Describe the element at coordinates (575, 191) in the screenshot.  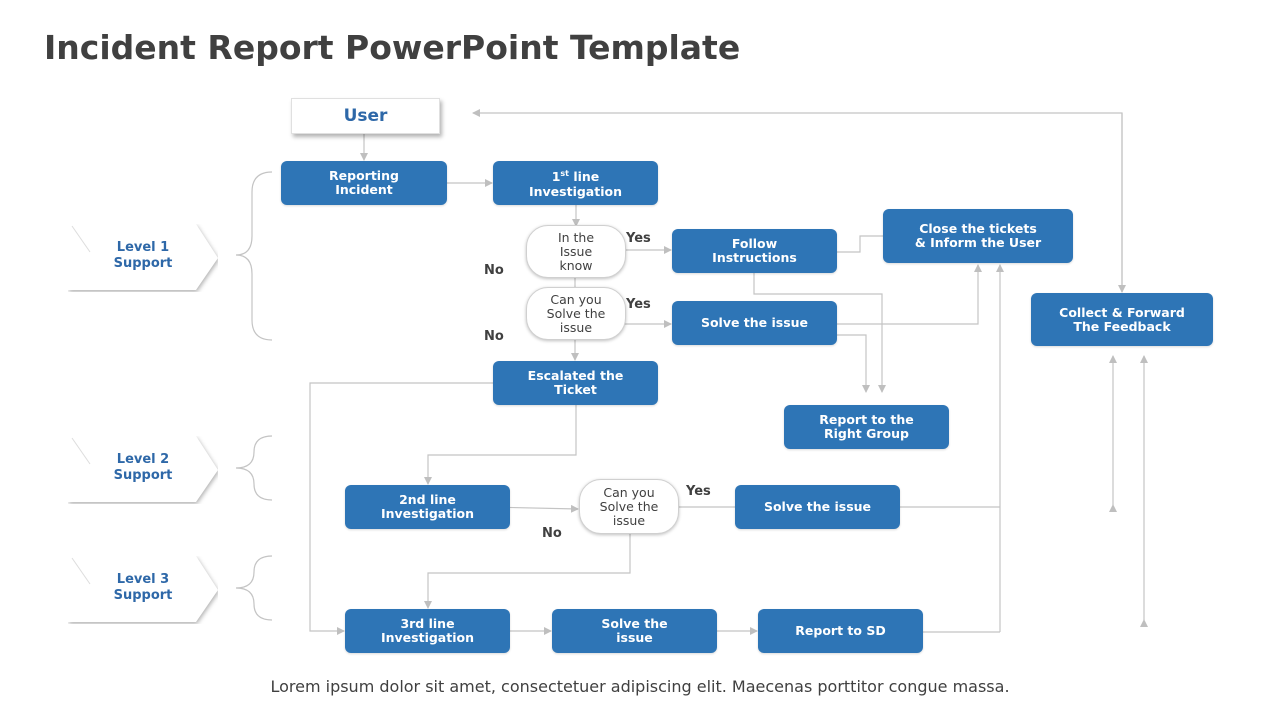
I see `first-line-subtitle: Investigation` at that location.